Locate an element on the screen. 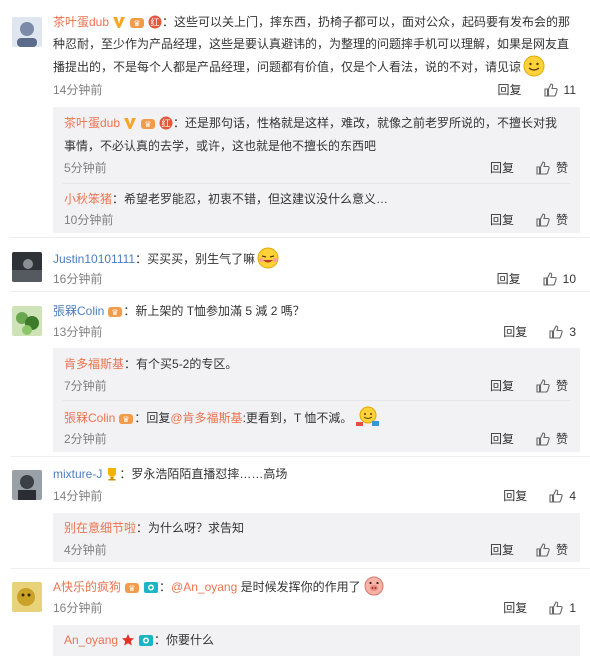 The image size is (590, 656). smile-emoji-icon is located at coordinates (534, 69).